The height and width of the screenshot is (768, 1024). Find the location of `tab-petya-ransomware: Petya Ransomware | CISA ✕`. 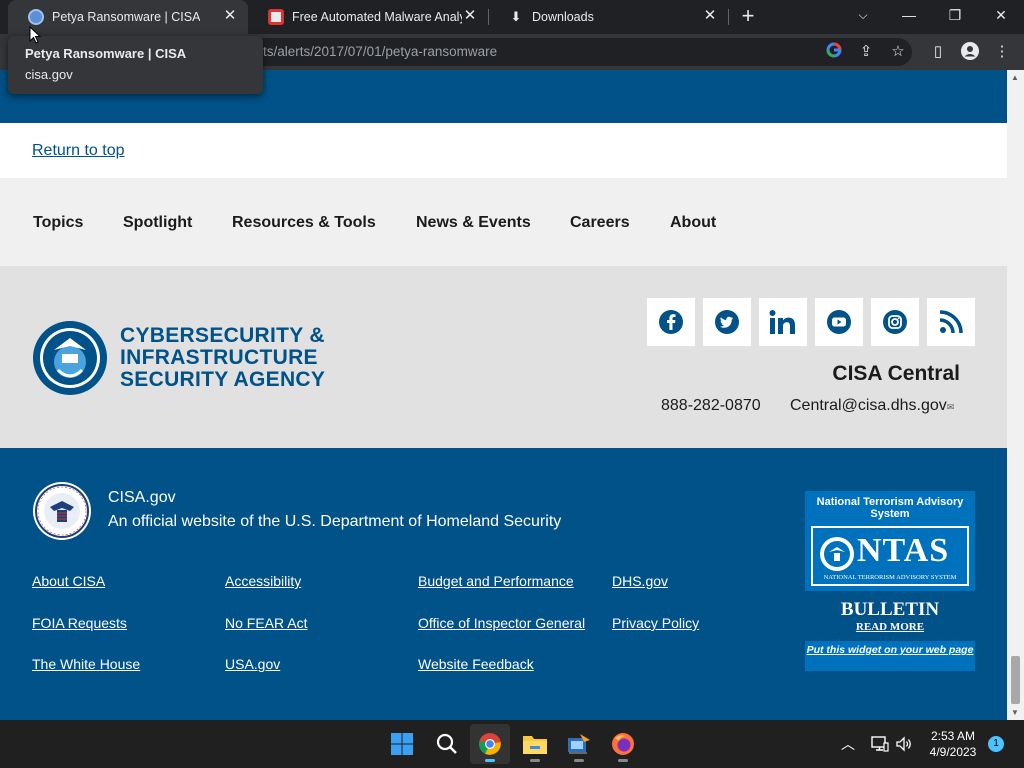

tab-petya-ransomware: Petya Ransomware | CISA ✕ is located at coordinates (128, 17).